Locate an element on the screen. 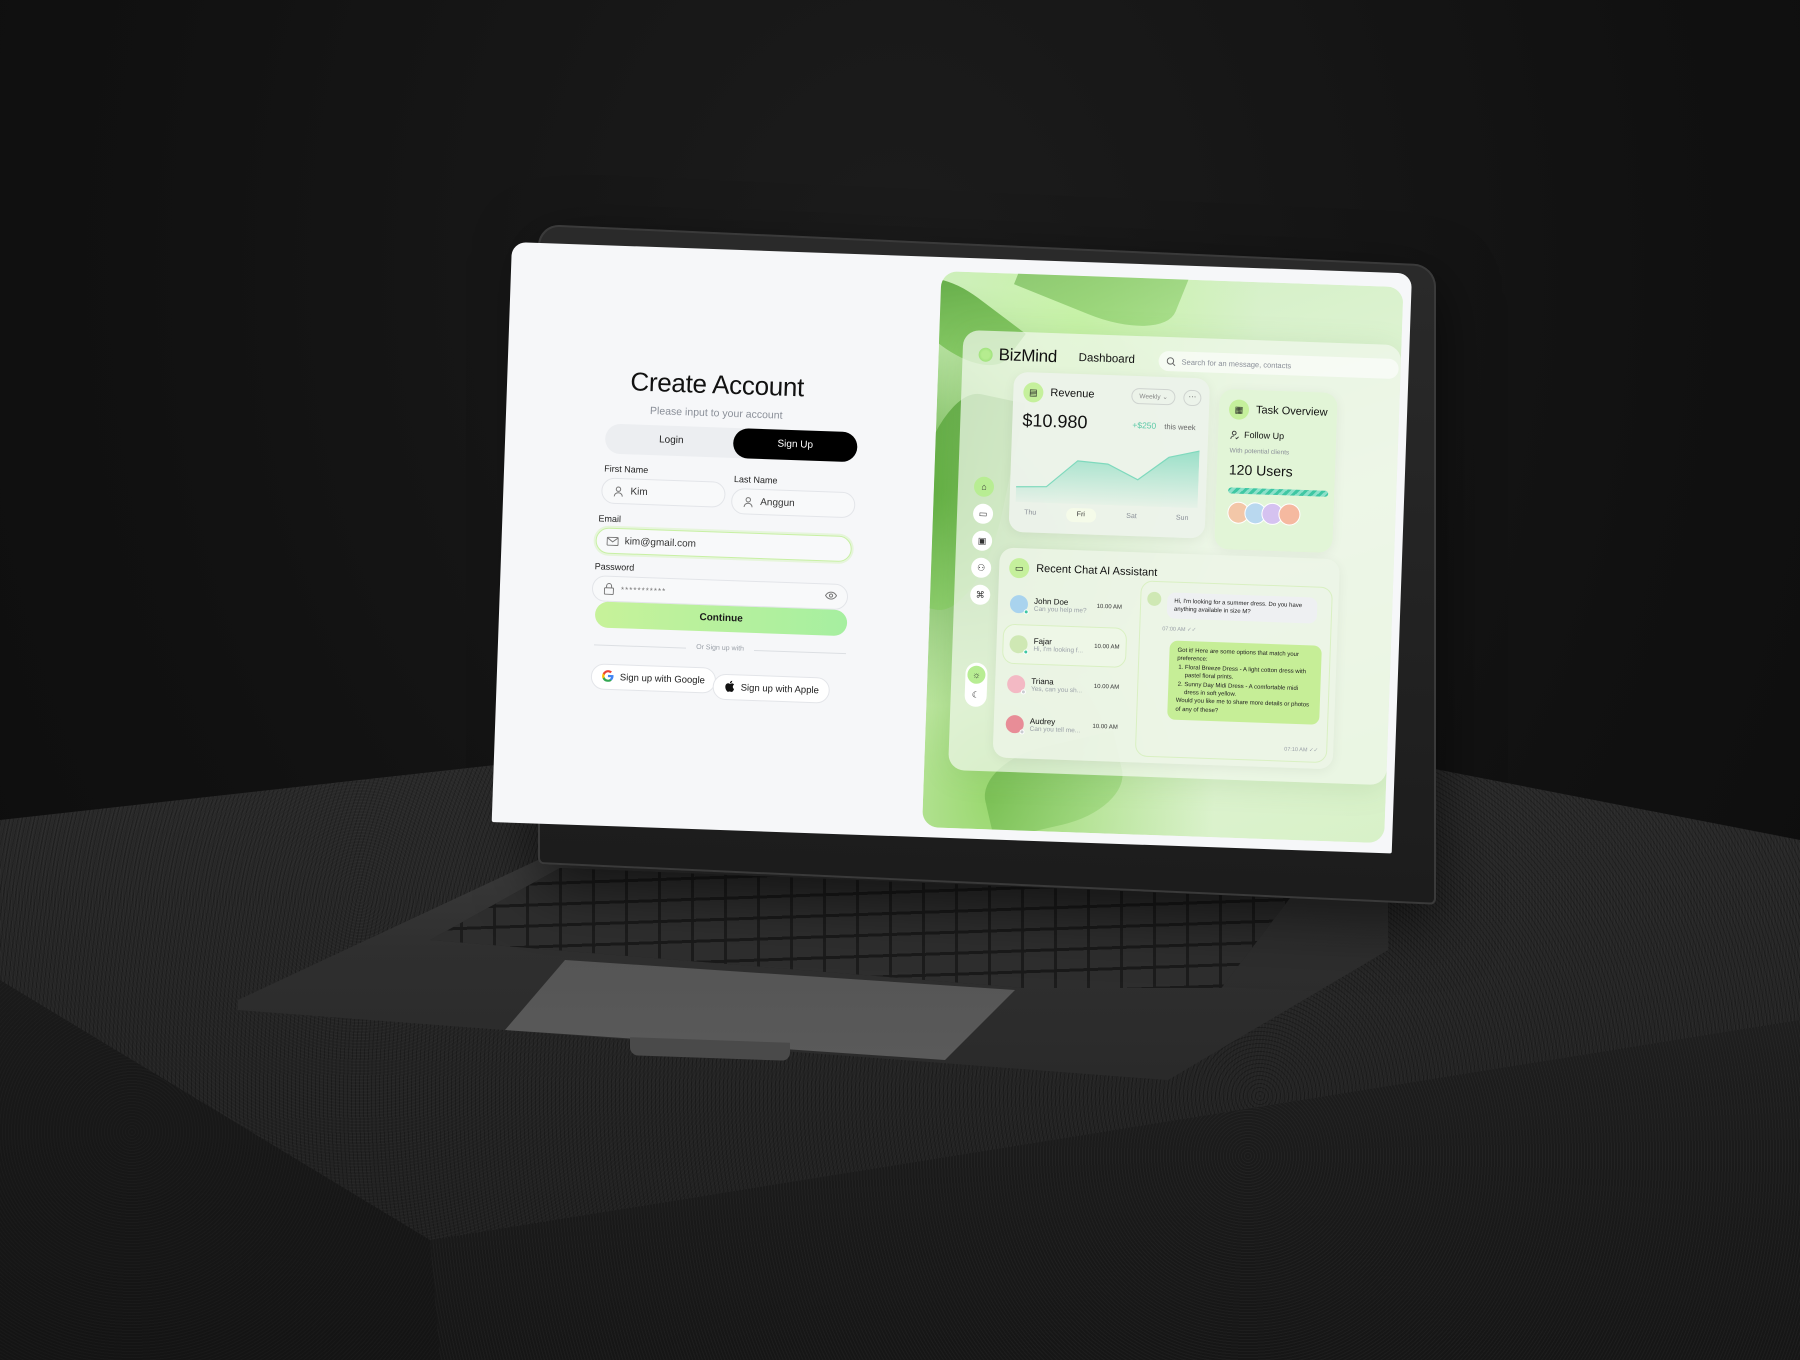  light-mode-button: ☼ is located at coordinates (976, 675).